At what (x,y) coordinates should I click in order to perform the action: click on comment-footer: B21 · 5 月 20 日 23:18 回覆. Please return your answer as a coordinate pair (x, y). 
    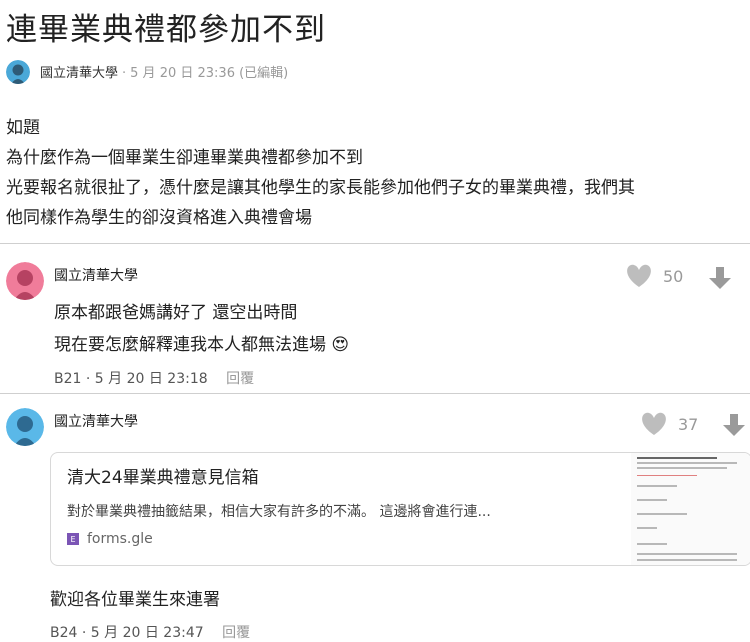
    Looking at the image, I should click on (154, 378).